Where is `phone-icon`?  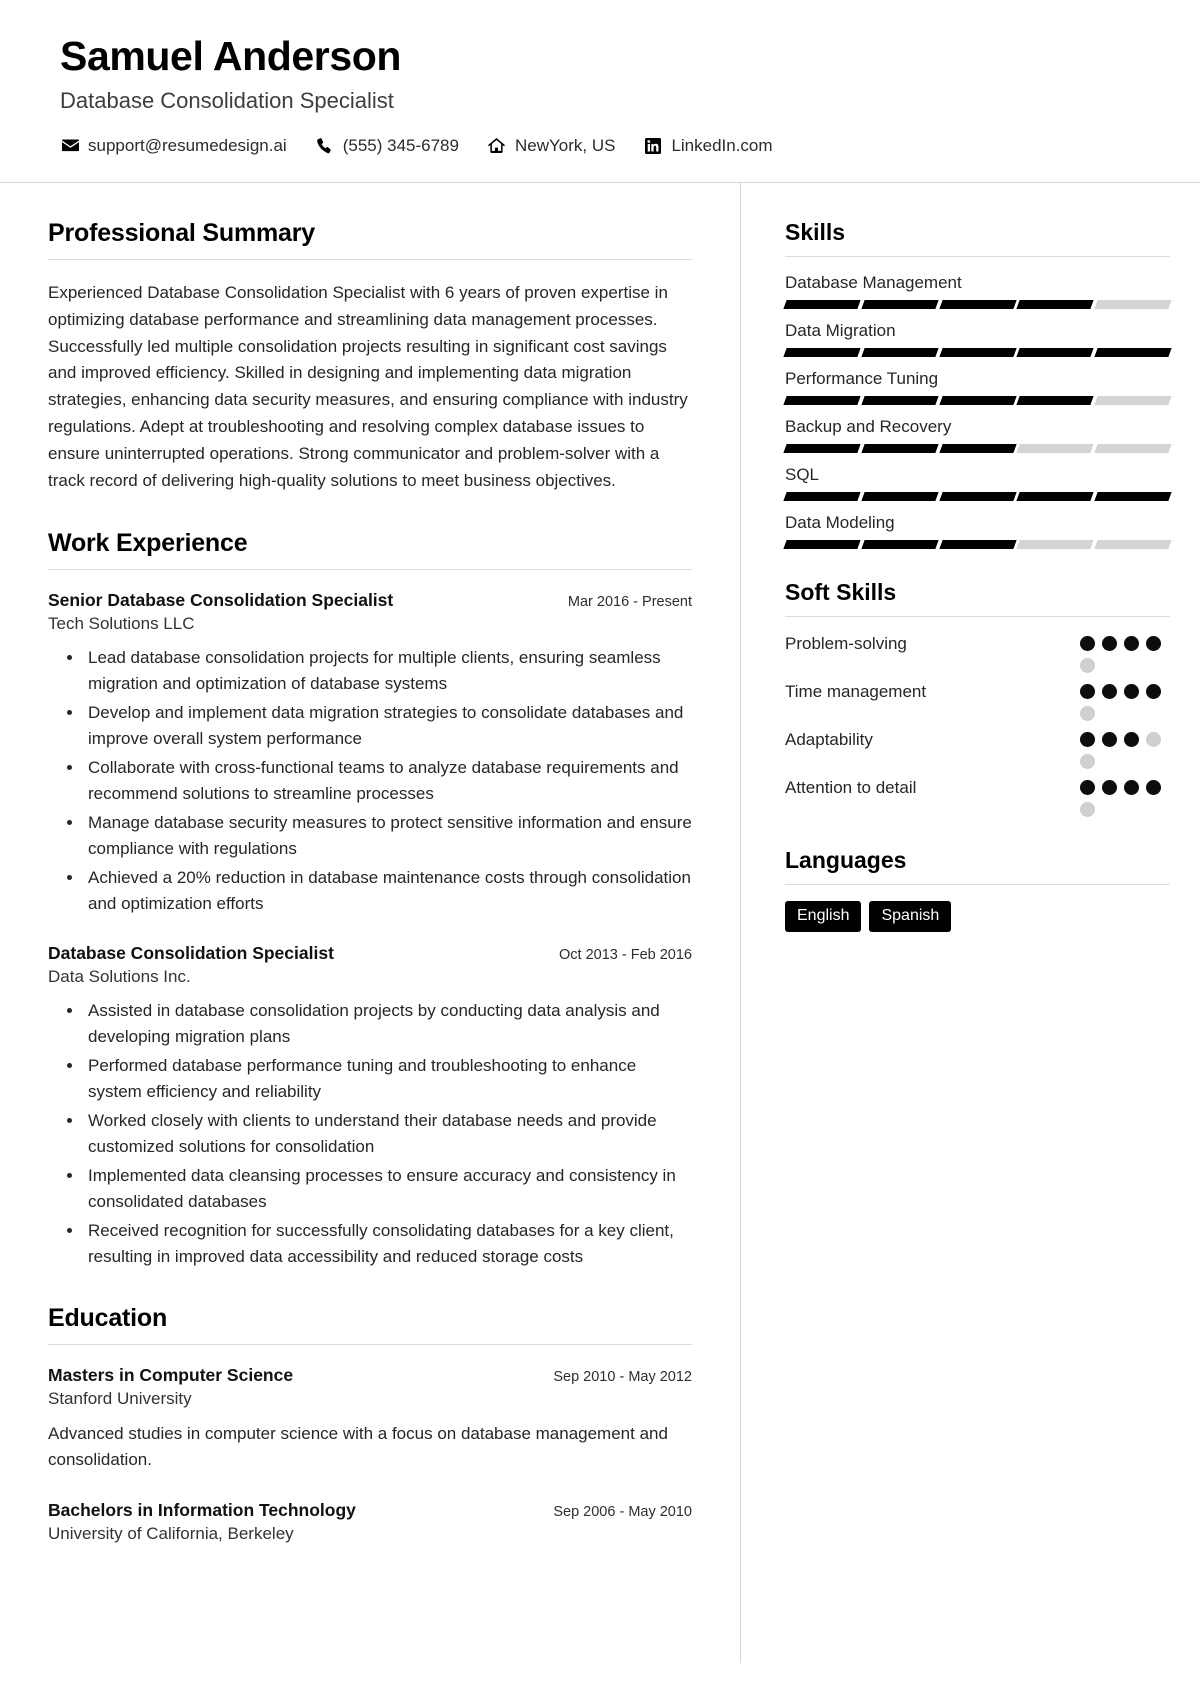
phone-icon is located at coordinates (325, 146).